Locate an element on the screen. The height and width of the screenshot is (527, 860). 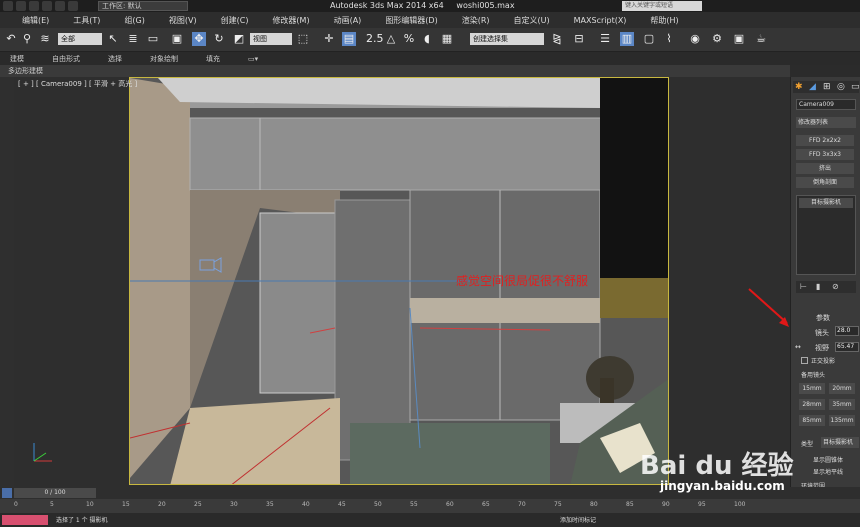
camera-type-dropdown: 目标摄影机 is located at coordinates (840, 442).